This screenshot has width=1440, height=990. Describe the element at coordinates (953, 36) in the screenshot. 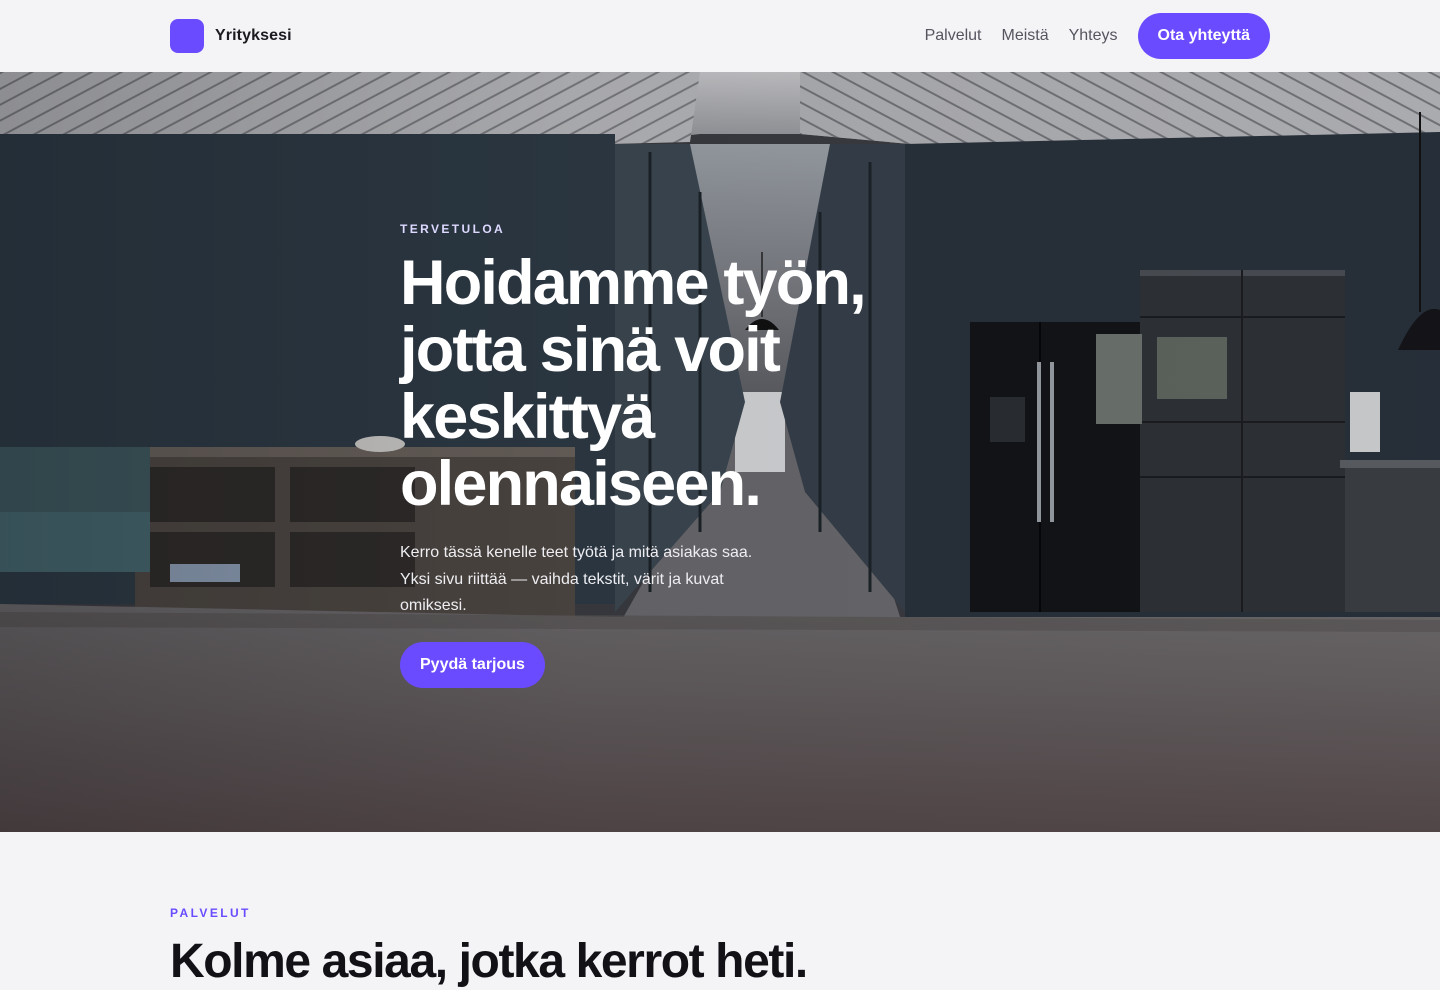

I see `nav-link-palvelut: Palvelut` at that location.